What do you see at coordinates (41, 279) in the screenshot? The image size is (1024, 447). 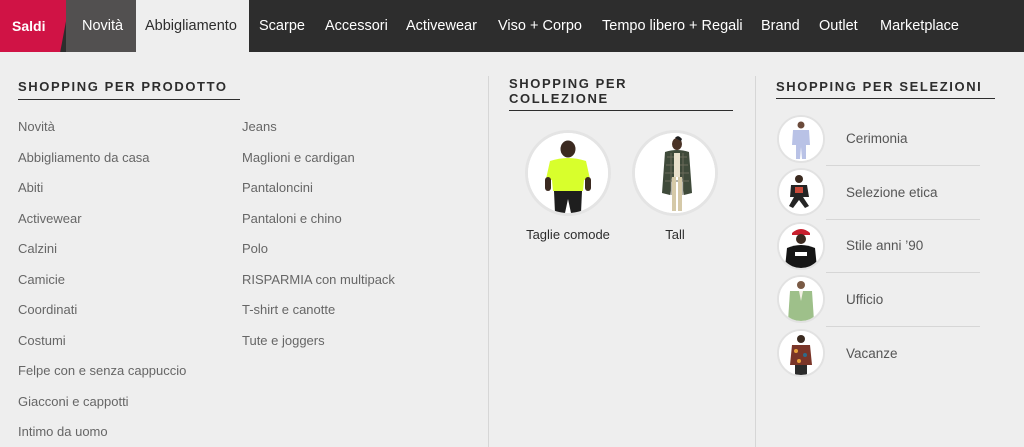 I see `product-link: Camicie` at bounding box center [41, 279].